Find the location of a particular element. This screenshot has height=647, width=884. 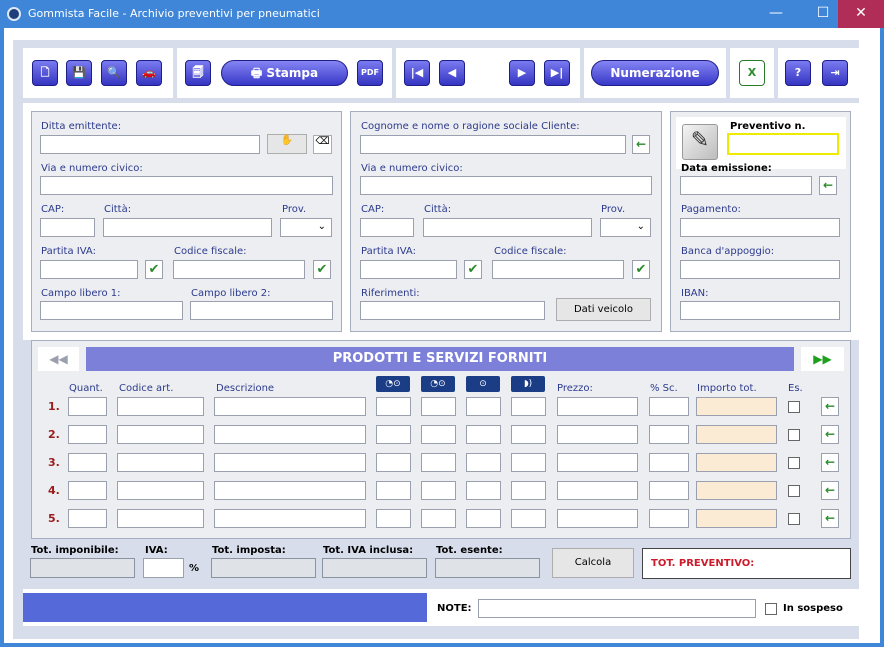

cf-check-button: ✔ is located at coordinates (322, 269).